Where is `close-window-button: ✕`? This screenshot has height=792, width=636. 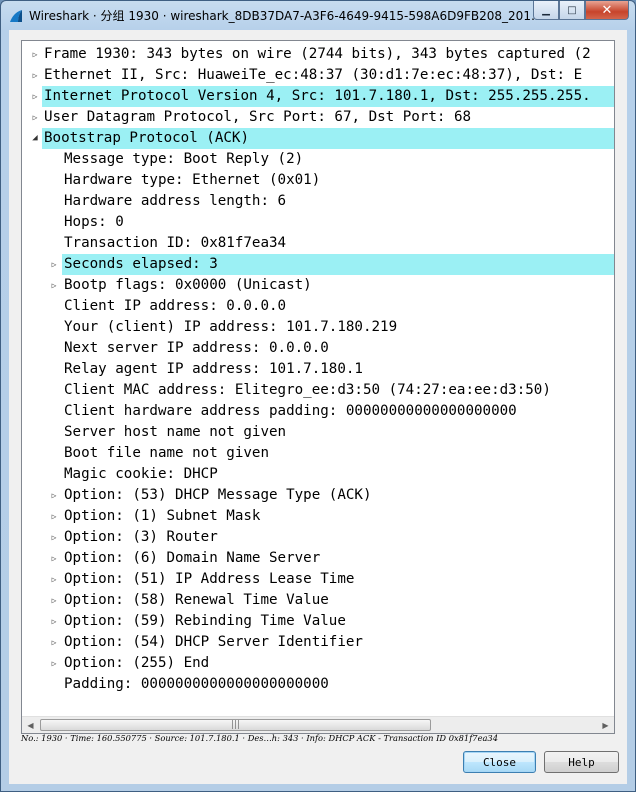 close-window-button: ✕ is located at coordinates (607, 10).